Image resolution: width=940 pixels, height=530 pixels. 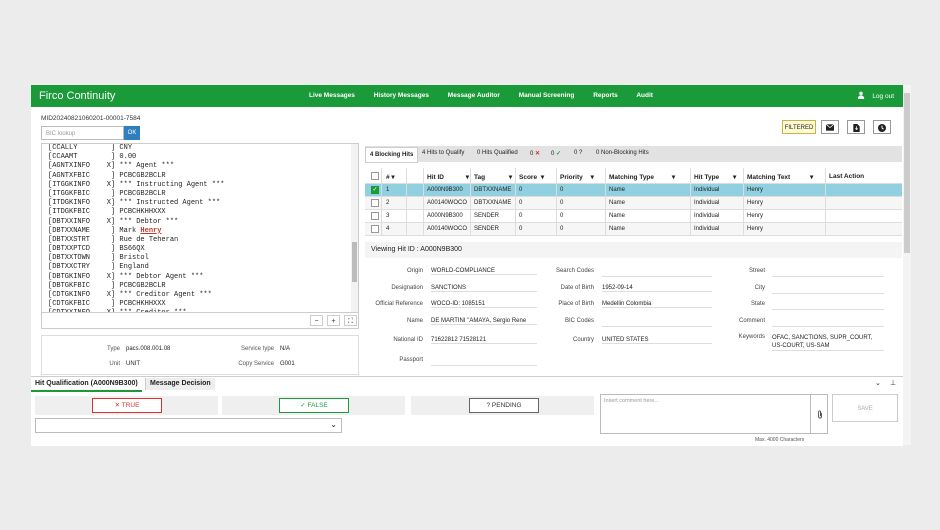 I want to click on nav-live-messages: Live Messages, so click(x=332, y=95).